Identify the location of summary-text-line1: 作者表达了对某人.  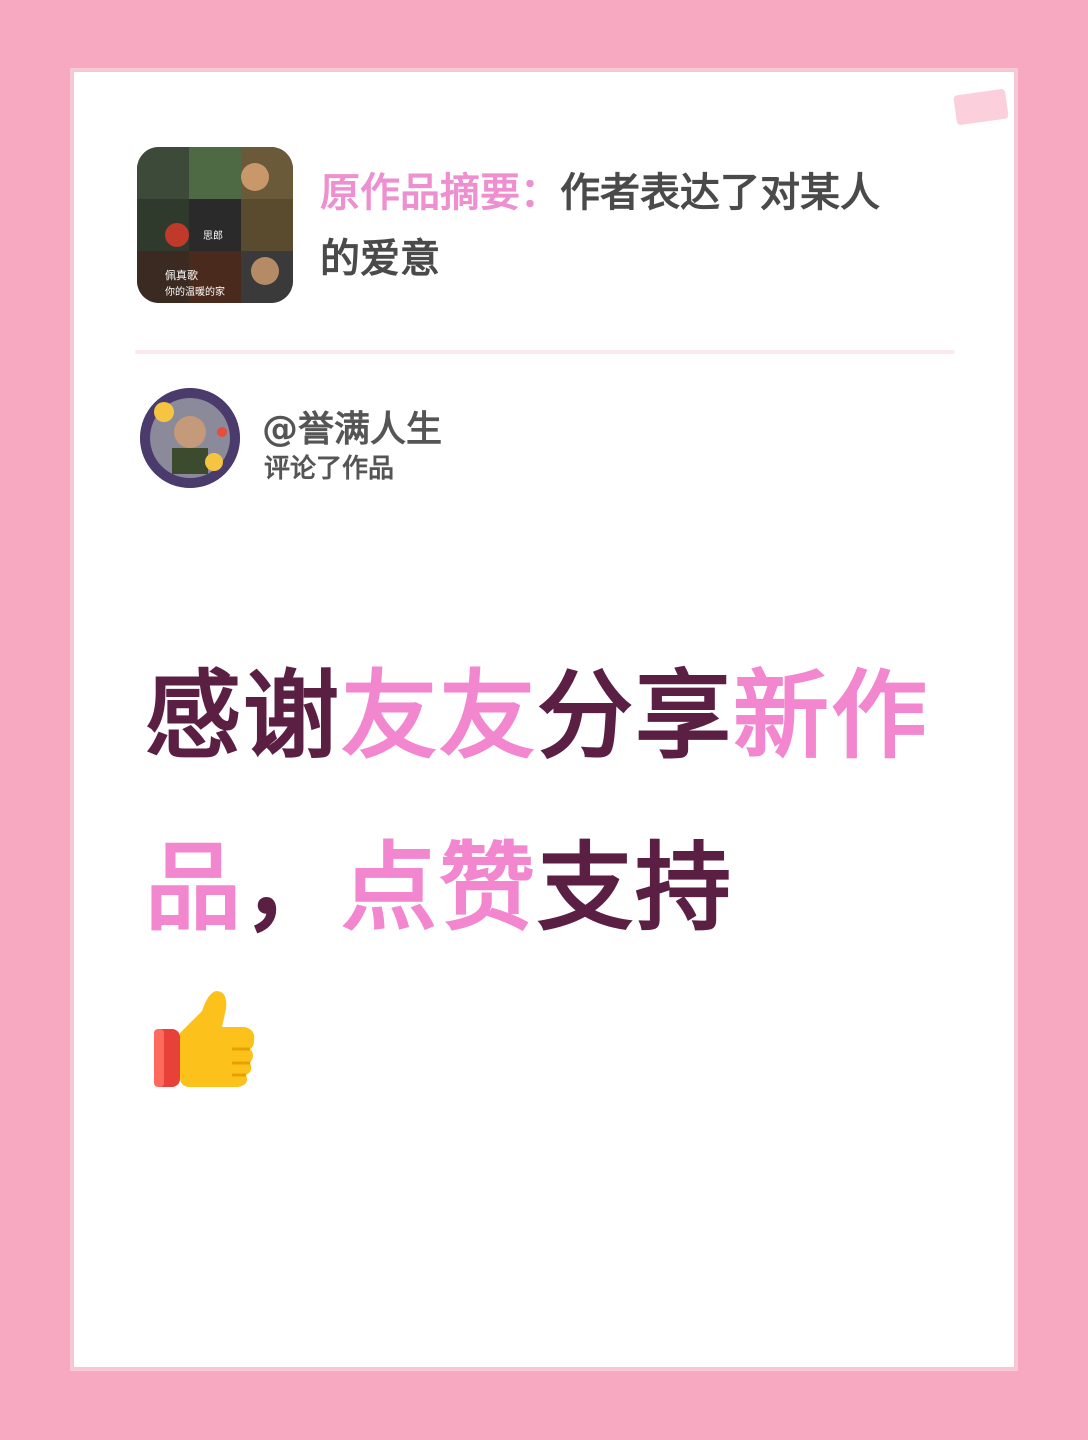
(720, 193).